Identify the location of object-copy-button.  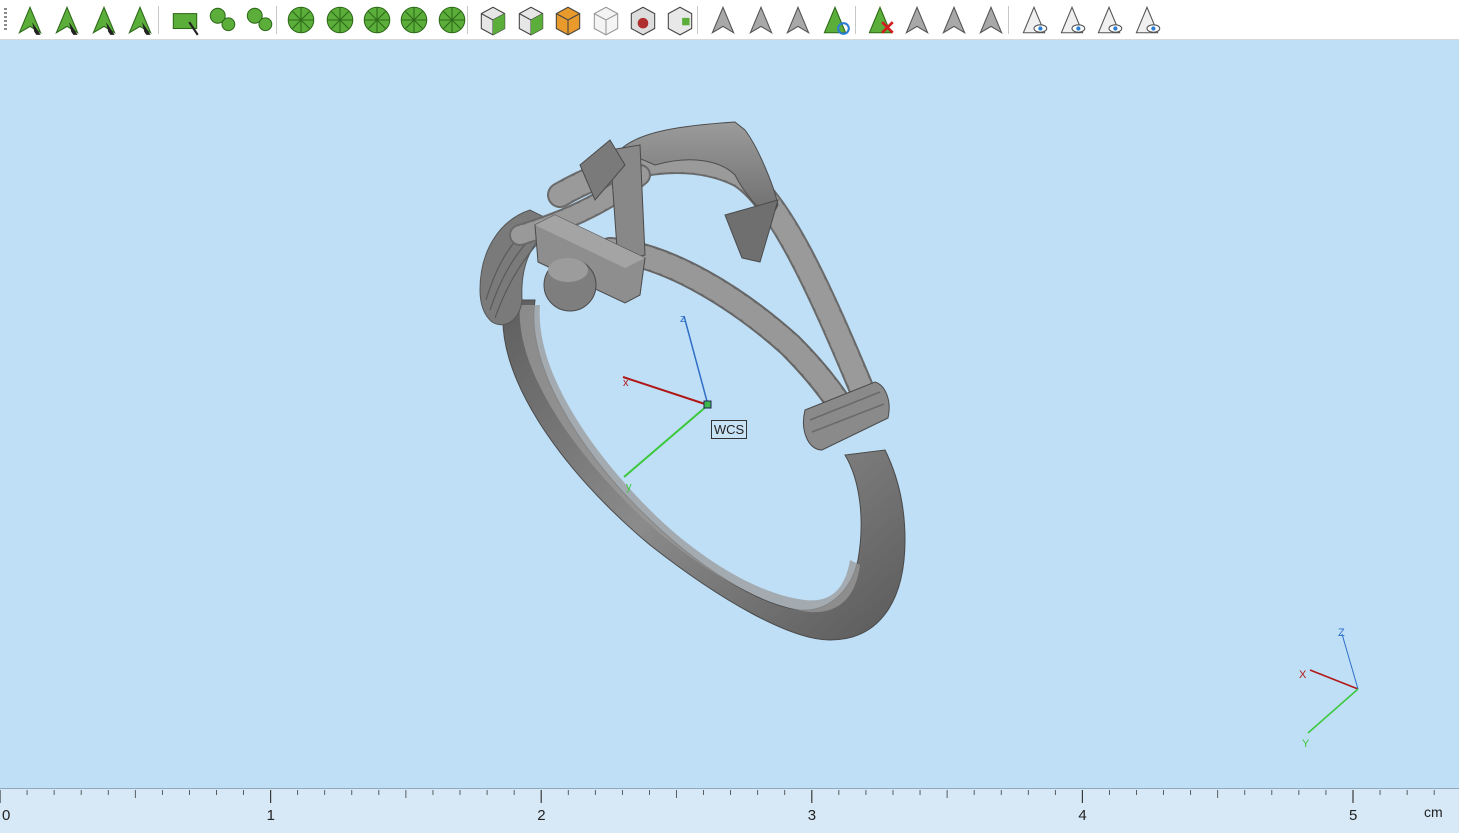
(954, 20).